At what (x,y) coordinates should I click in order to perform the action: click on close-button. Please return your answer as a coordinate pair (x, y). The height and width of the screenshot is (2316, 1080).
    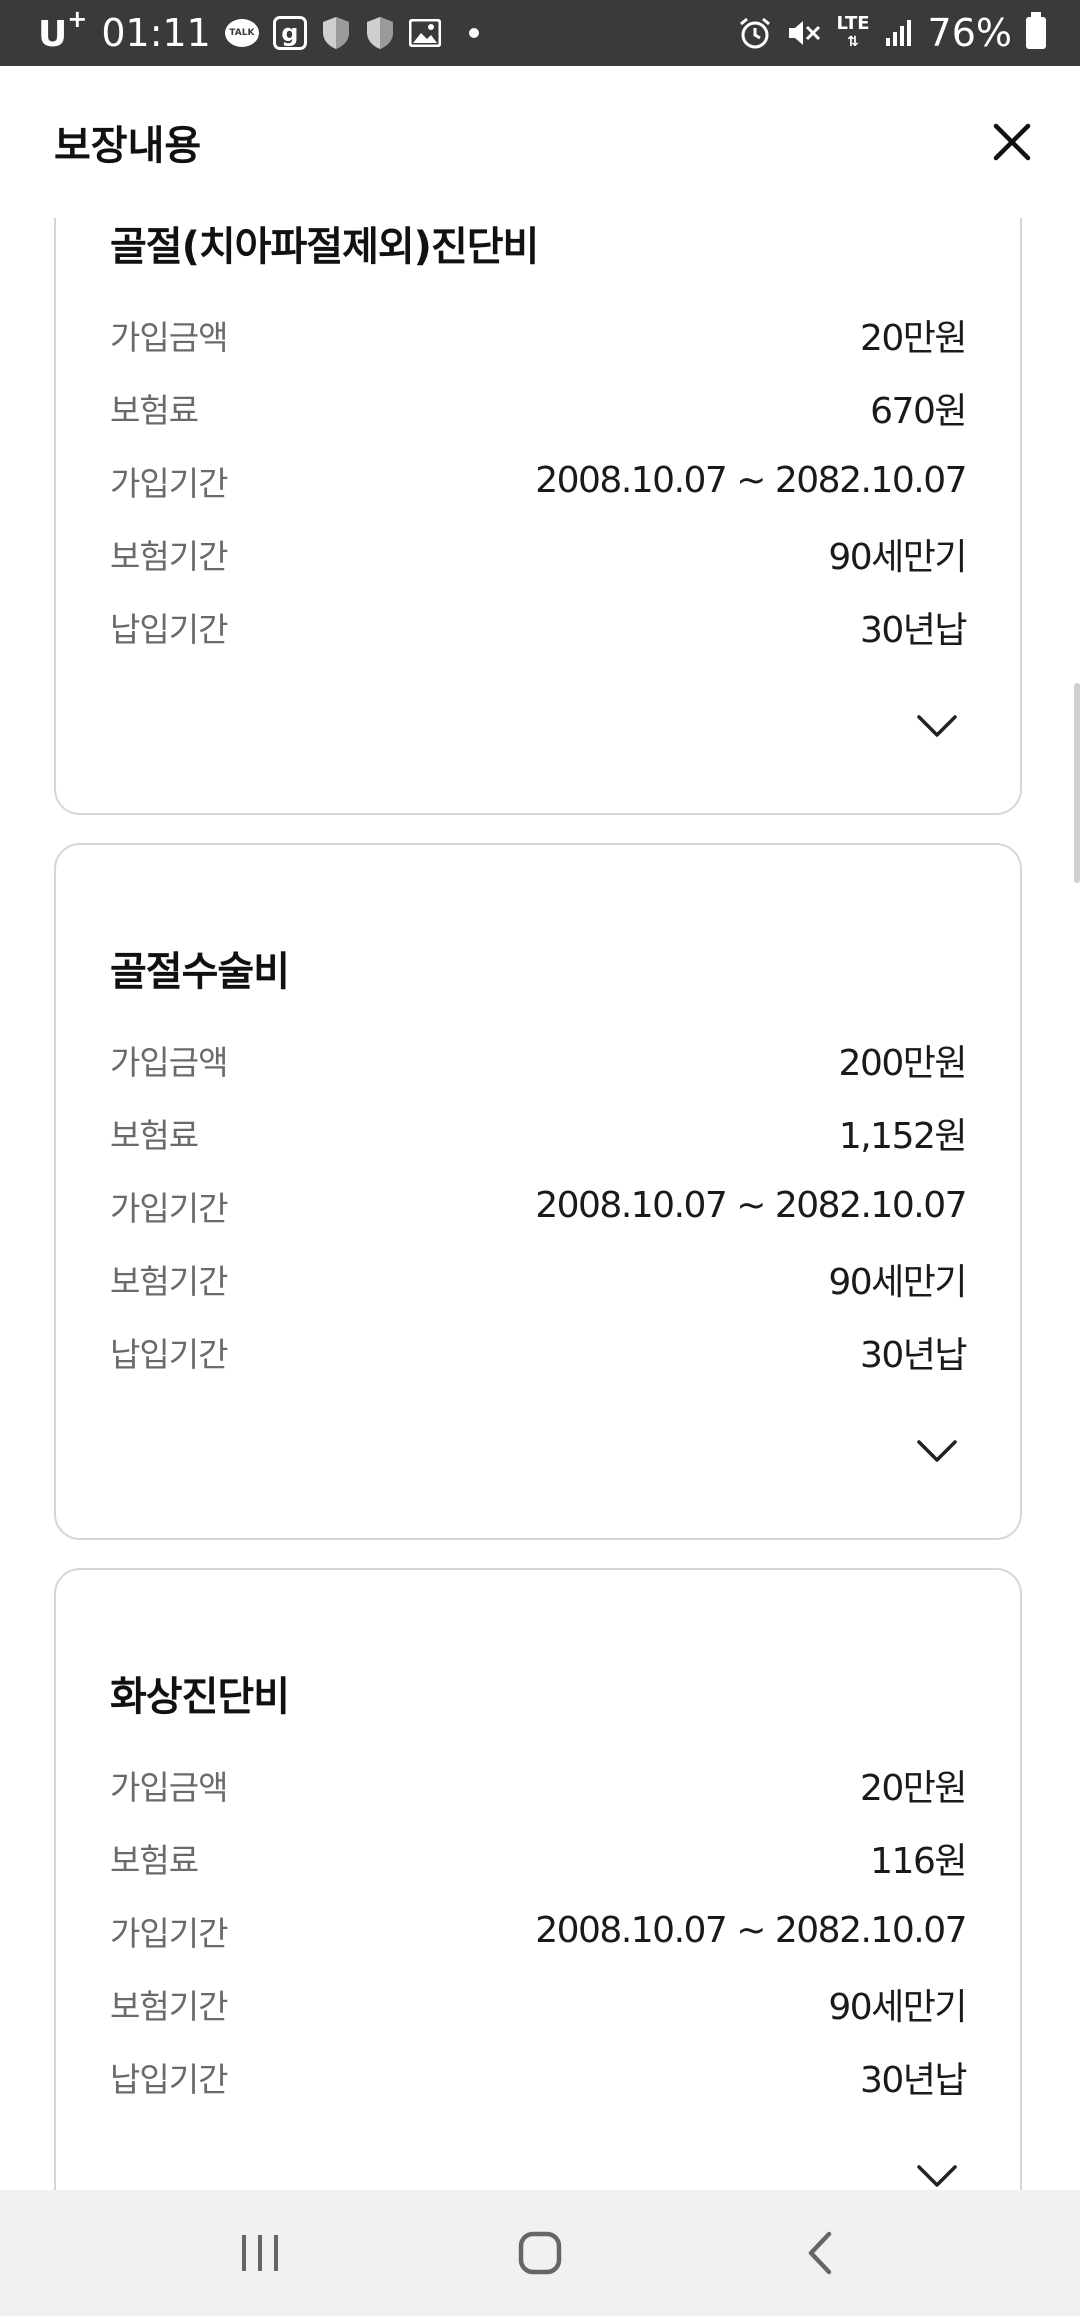
    Looking at the image, I should click on (1012, 142).